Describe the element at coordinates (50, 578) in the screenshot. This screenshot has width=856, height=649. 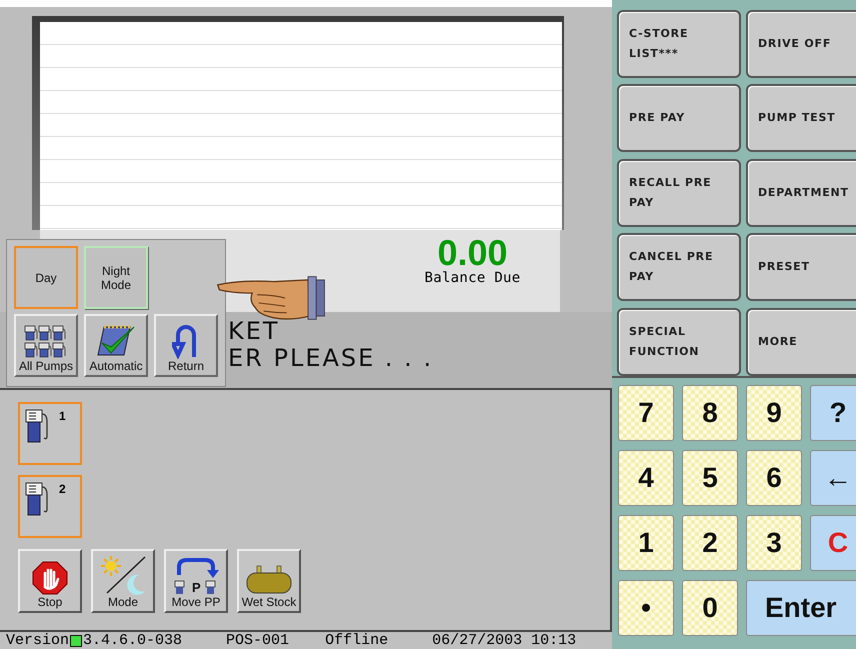
I see `stop-hand-icon` at that location.